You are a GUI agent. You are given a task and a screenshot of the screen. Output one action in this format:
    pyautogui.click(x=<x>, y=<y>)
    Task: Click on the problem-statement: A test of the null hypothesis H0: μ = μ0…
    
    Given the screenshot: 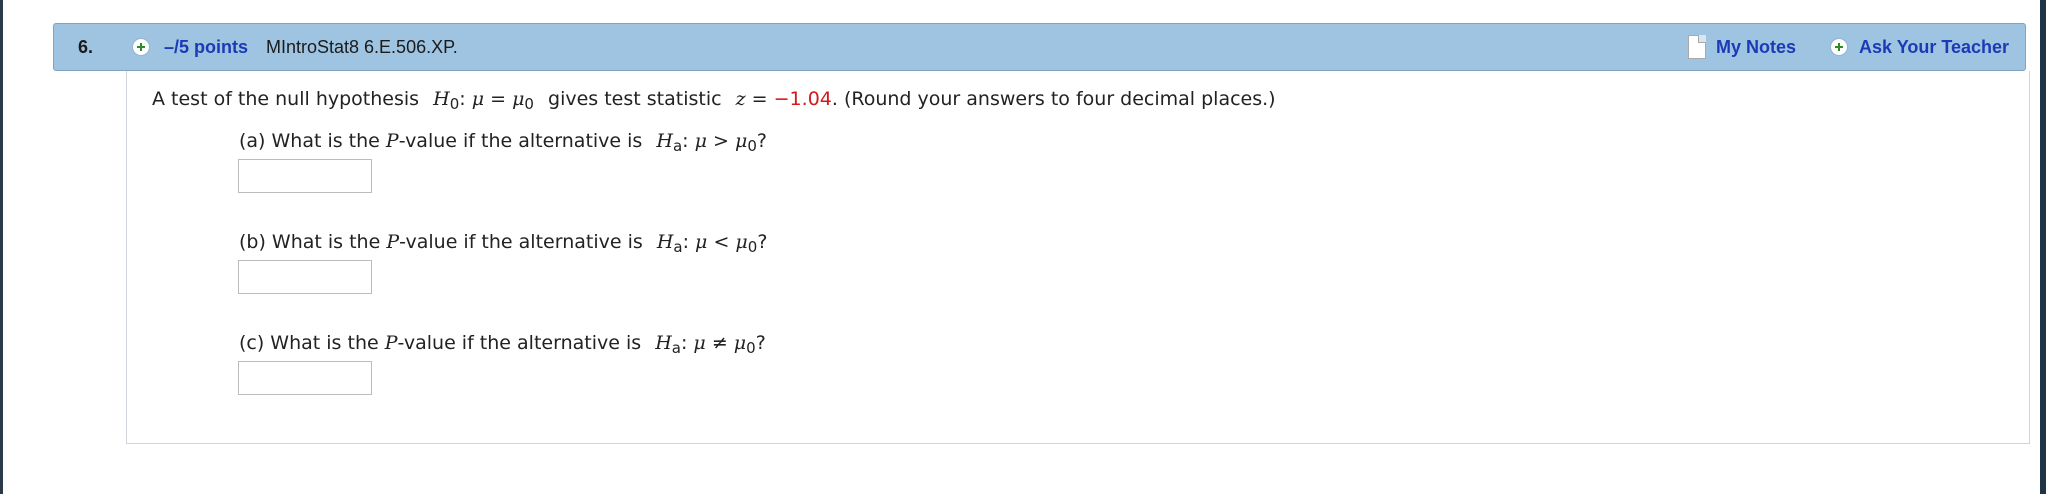 What is the action you would take?
    pyautogui.click(x=714, y=100)
    